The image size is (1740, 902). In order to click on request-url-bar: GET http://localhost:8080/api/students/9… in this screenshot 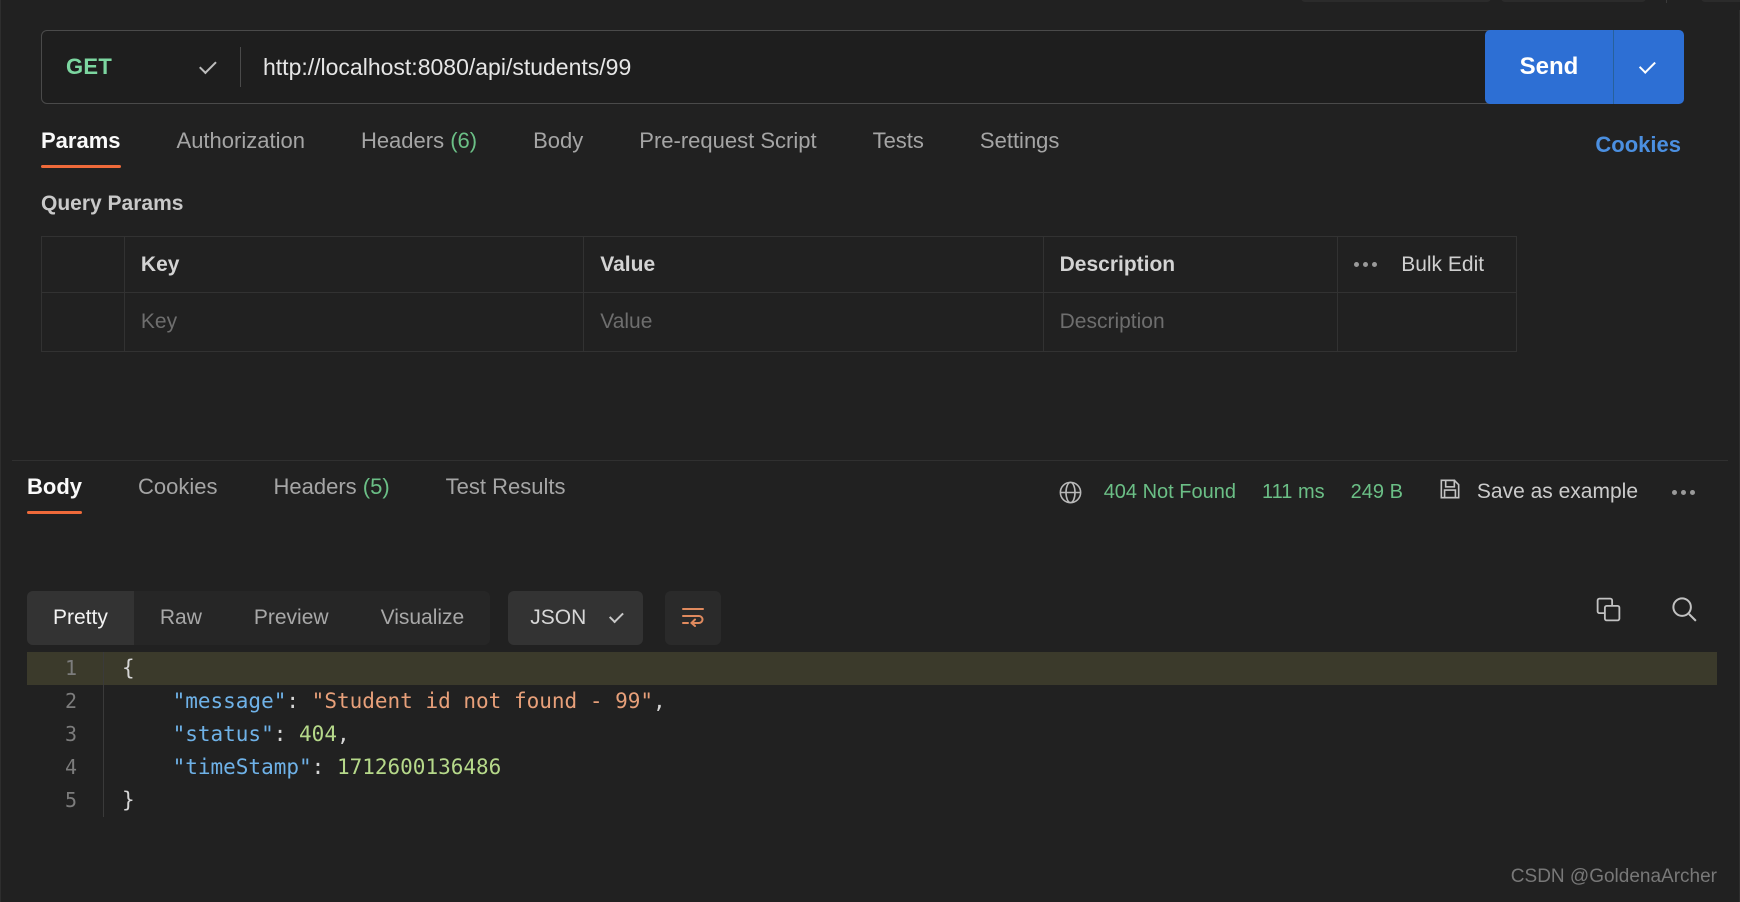, I will do `click(779, 67)`.